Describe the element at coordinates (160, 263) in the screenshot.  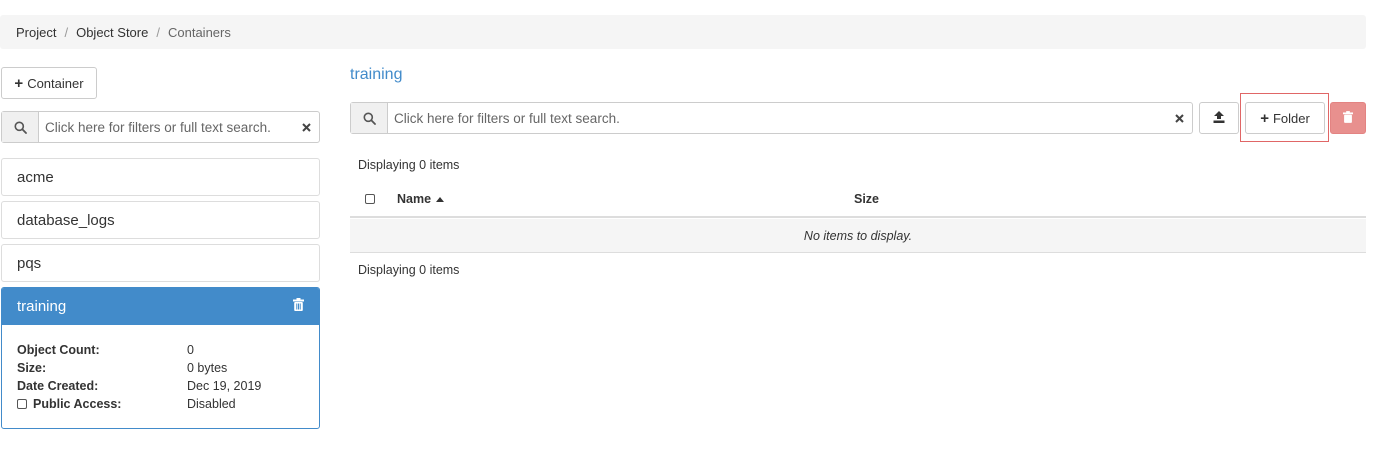
I see `container-item-pqs: pqs` at that location.